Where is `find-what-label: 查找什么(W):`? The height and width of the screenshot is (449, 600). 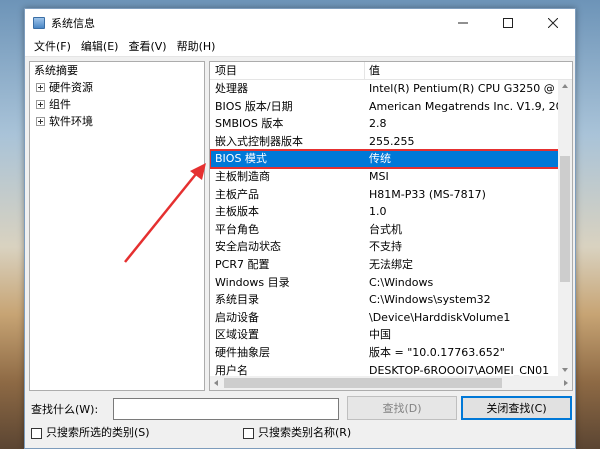
find-what-label: 查找什么(W): is located at coordinates (65, 409).